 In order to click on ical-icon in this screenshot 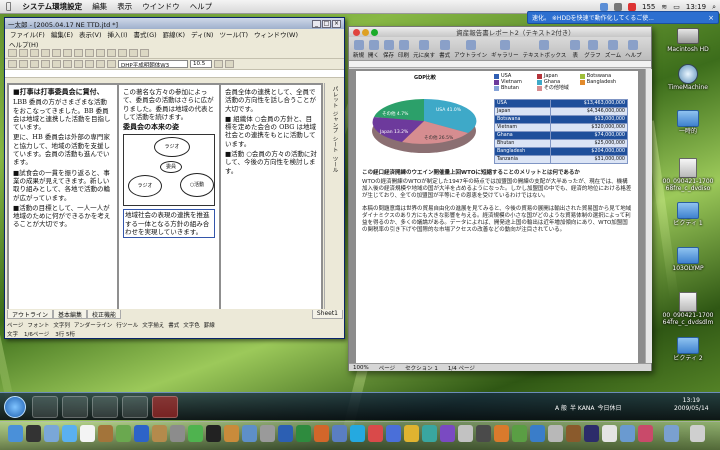, I will do `click(87, 433)`.